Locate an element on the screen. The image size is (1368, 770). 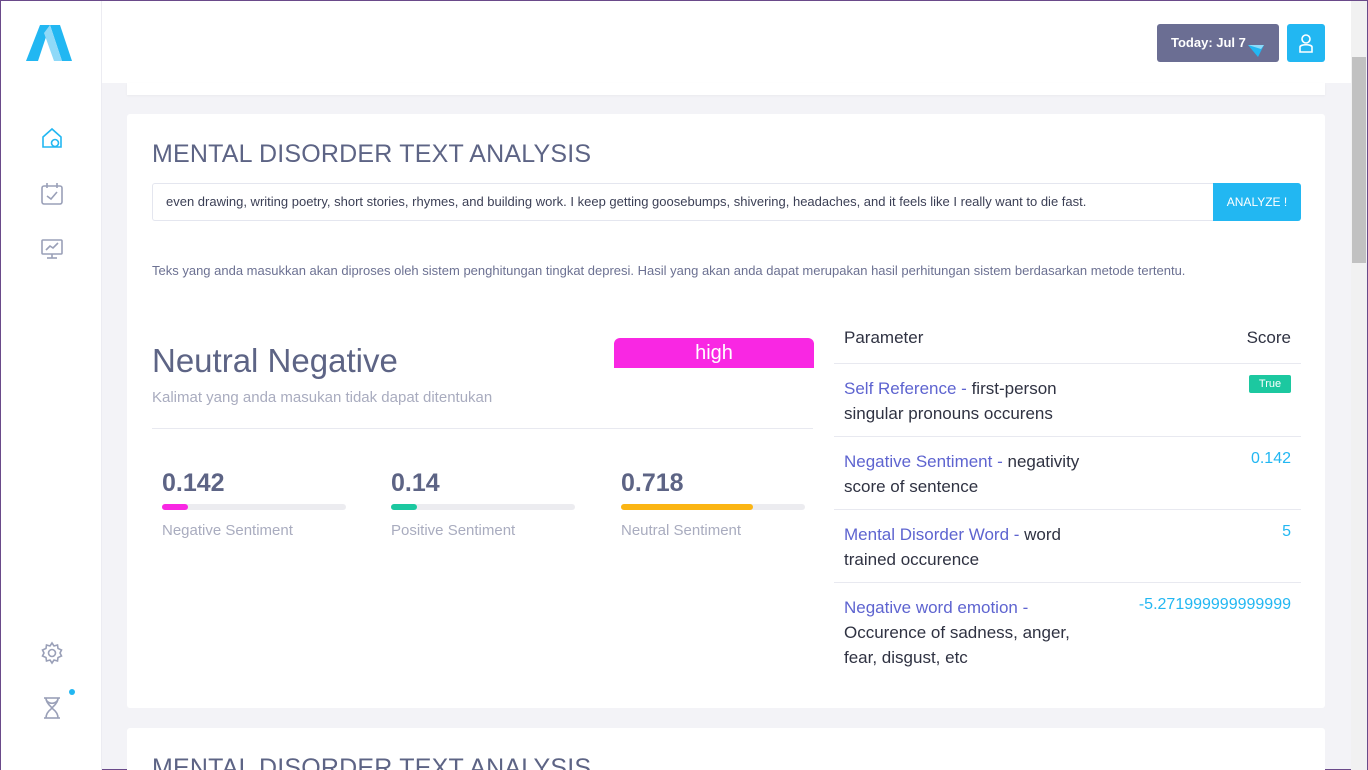
metric-neutral-sentiment: 0.718 Neutral Sentiment is located at coordinates (713, 504).